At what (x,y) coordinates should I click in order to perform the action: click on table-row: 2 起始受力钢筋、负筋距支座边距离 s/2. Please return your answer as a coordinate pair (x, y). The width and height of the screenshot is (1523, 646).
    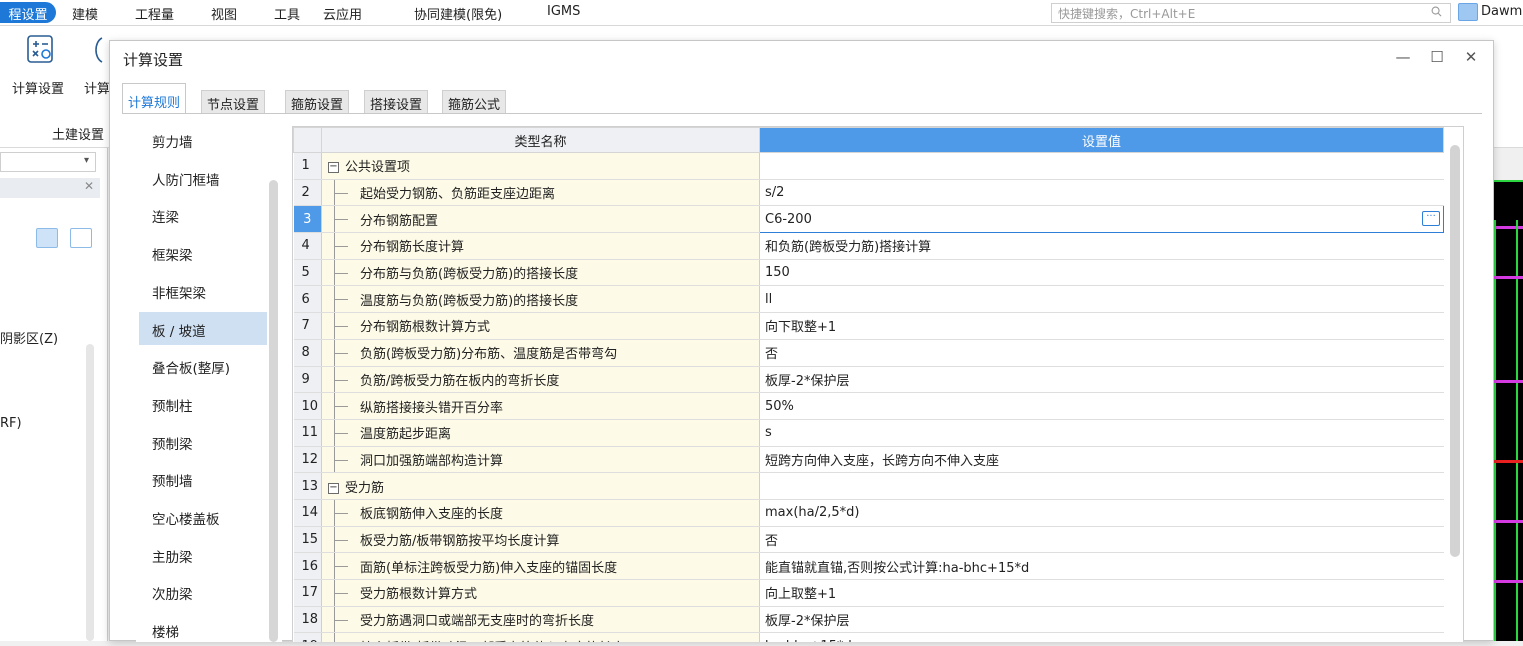
    Looking at the image, I should click on (868, 193).